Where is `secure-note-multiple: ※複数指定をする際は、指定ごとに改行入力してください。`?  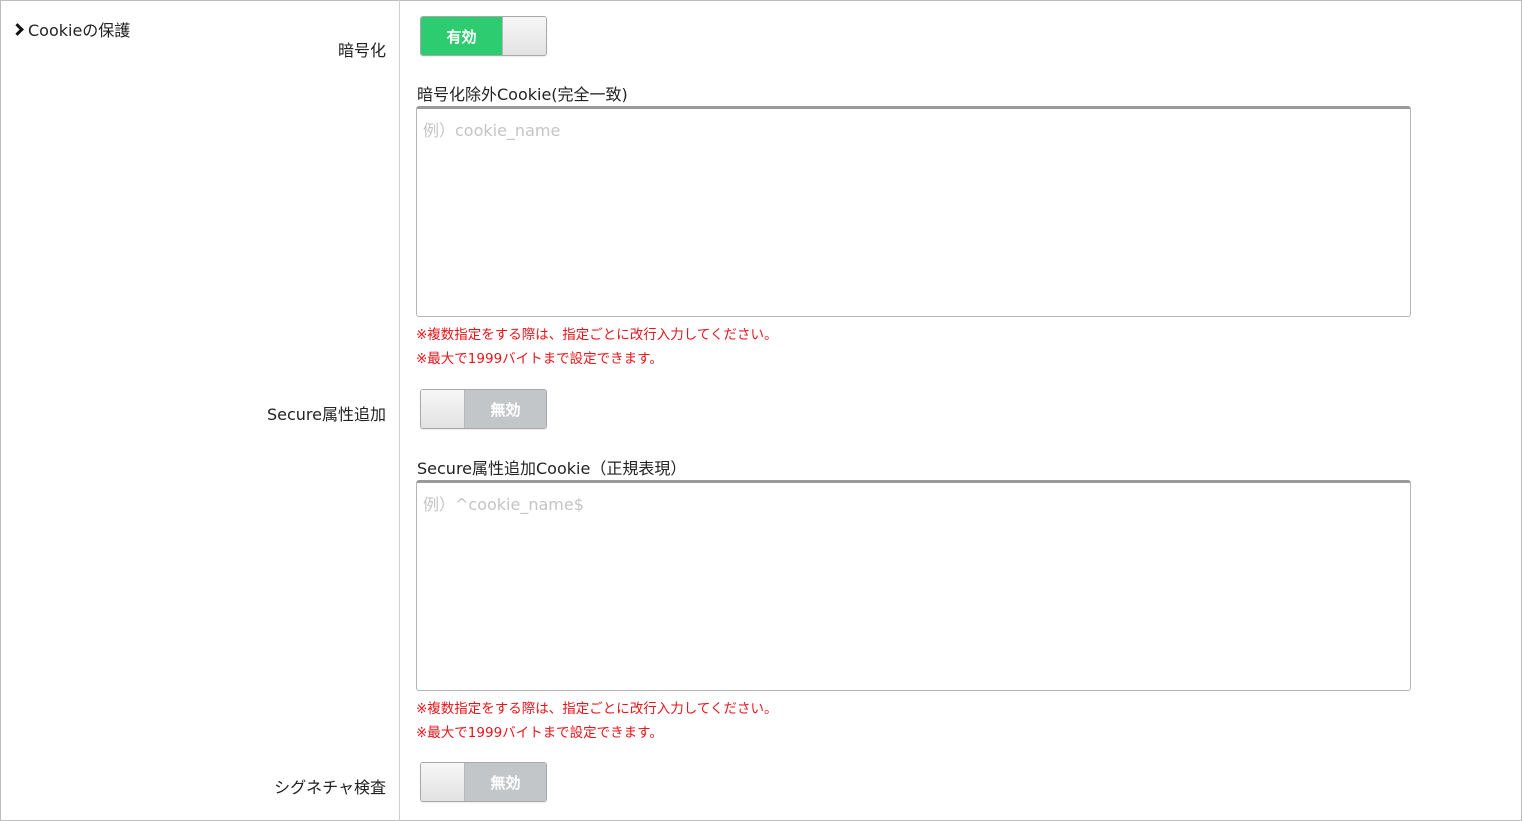
secure-note-multiple: ※複数指定をする際は、指定ごとに改行入力してください。 is located at coordinates (597, 709).